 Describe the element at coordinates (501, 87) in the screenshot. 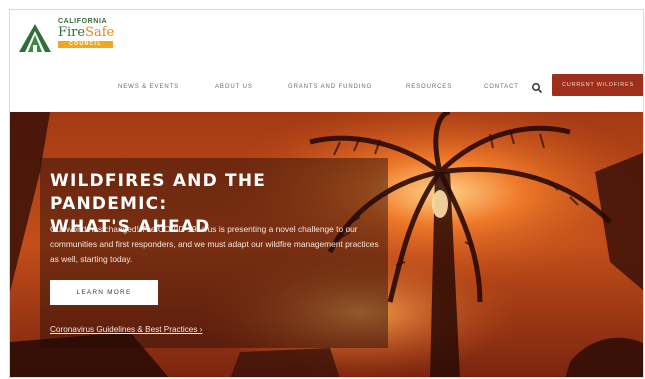

I see `nav-contact: CONTACT` at that location.